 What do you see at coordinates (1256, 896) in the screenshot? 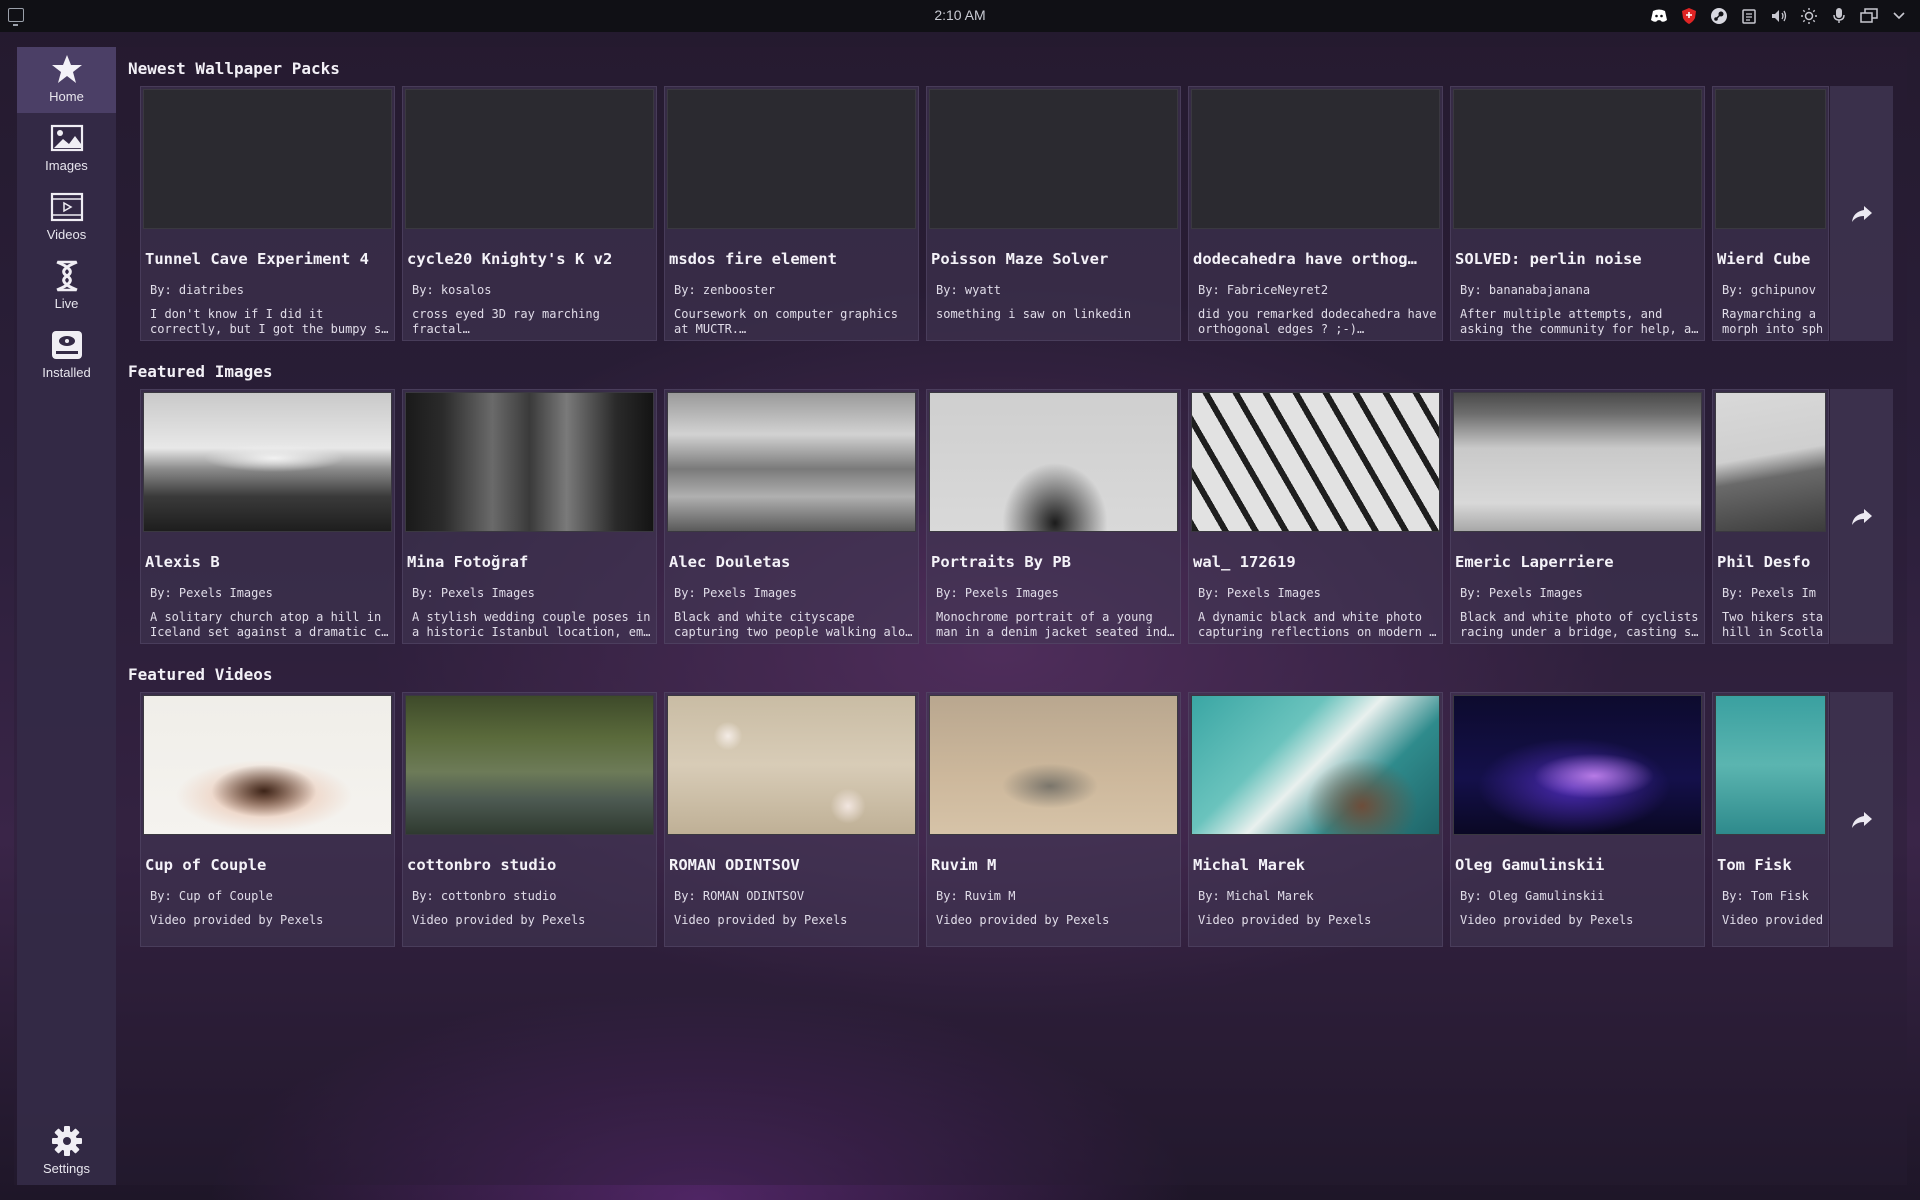
I see `card-author: By: Michal Marek` at bounding box center [1256, 896].